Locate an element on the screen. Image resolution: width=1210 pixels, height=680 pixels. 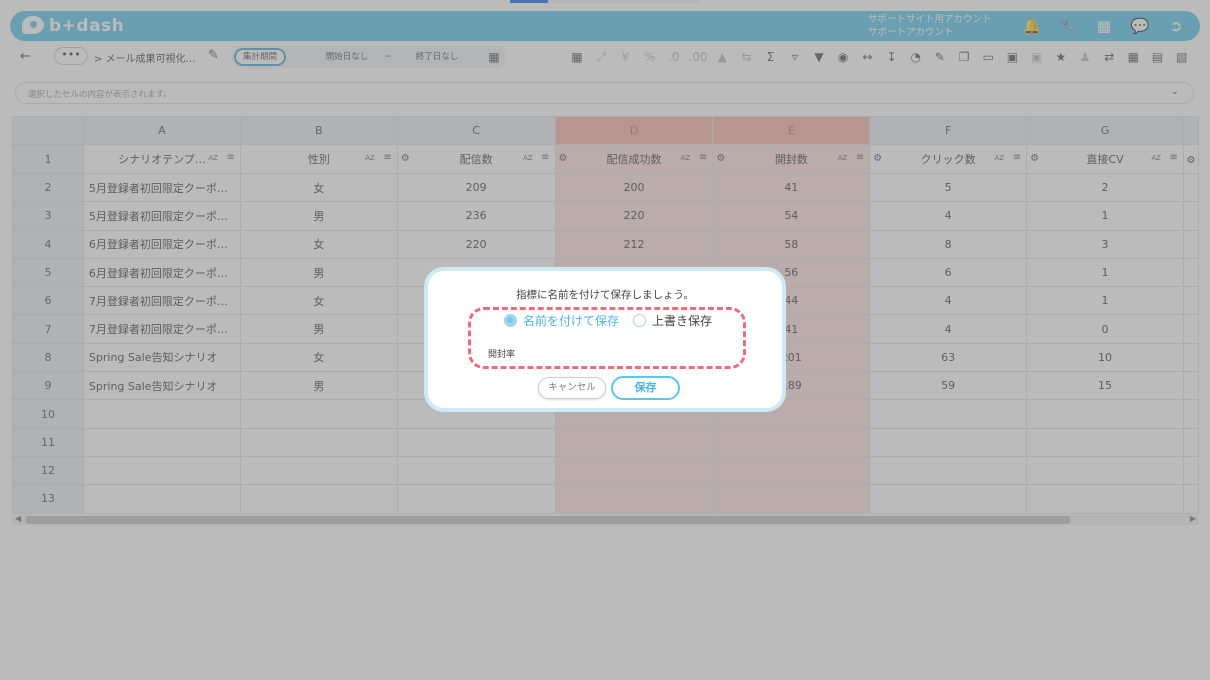
radio-save-as is located at coordinates (510, 320).